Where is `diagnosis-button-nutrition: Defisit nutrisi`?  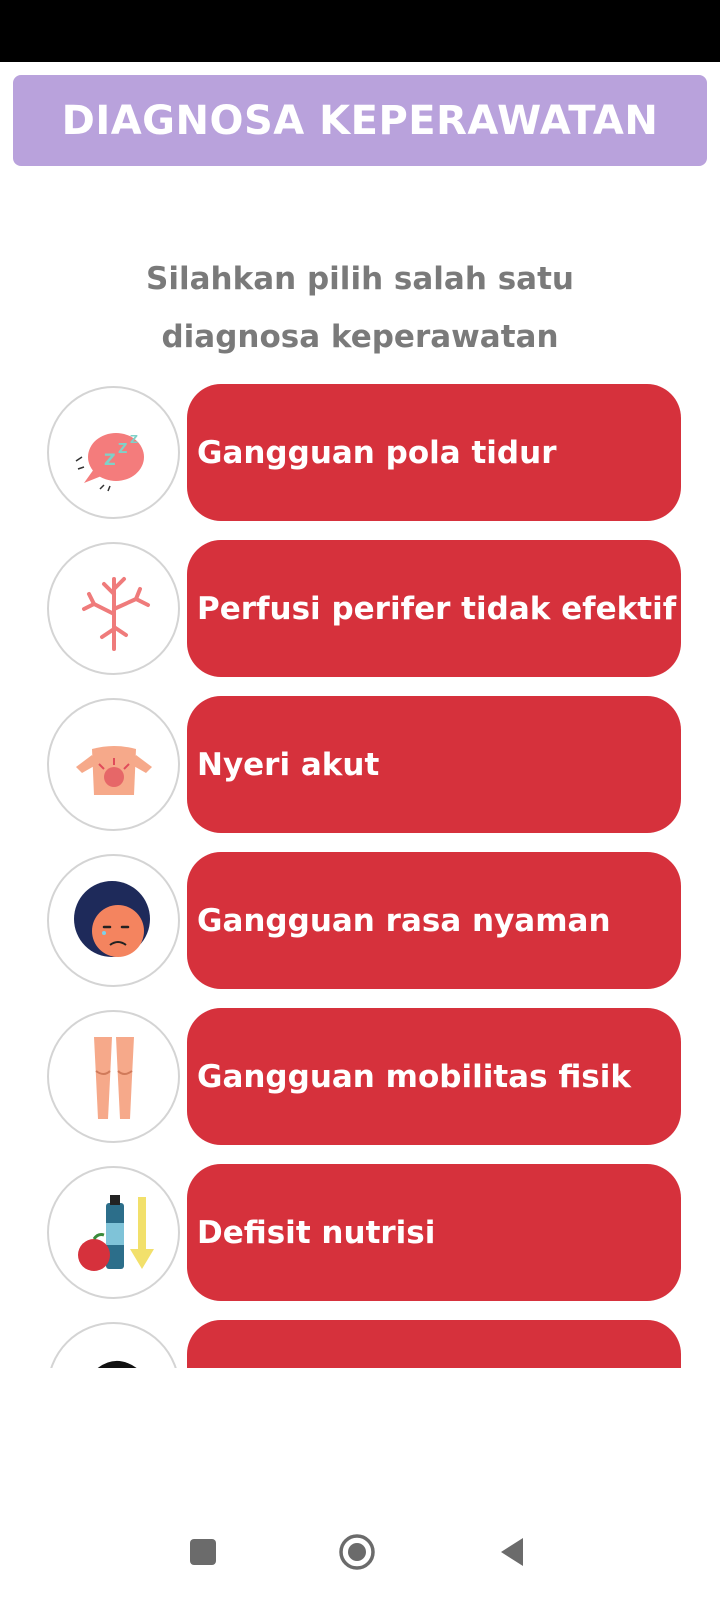 diagnosis-button-nutrition: Defisit nutrisi is located at coordinates (434, 1232).